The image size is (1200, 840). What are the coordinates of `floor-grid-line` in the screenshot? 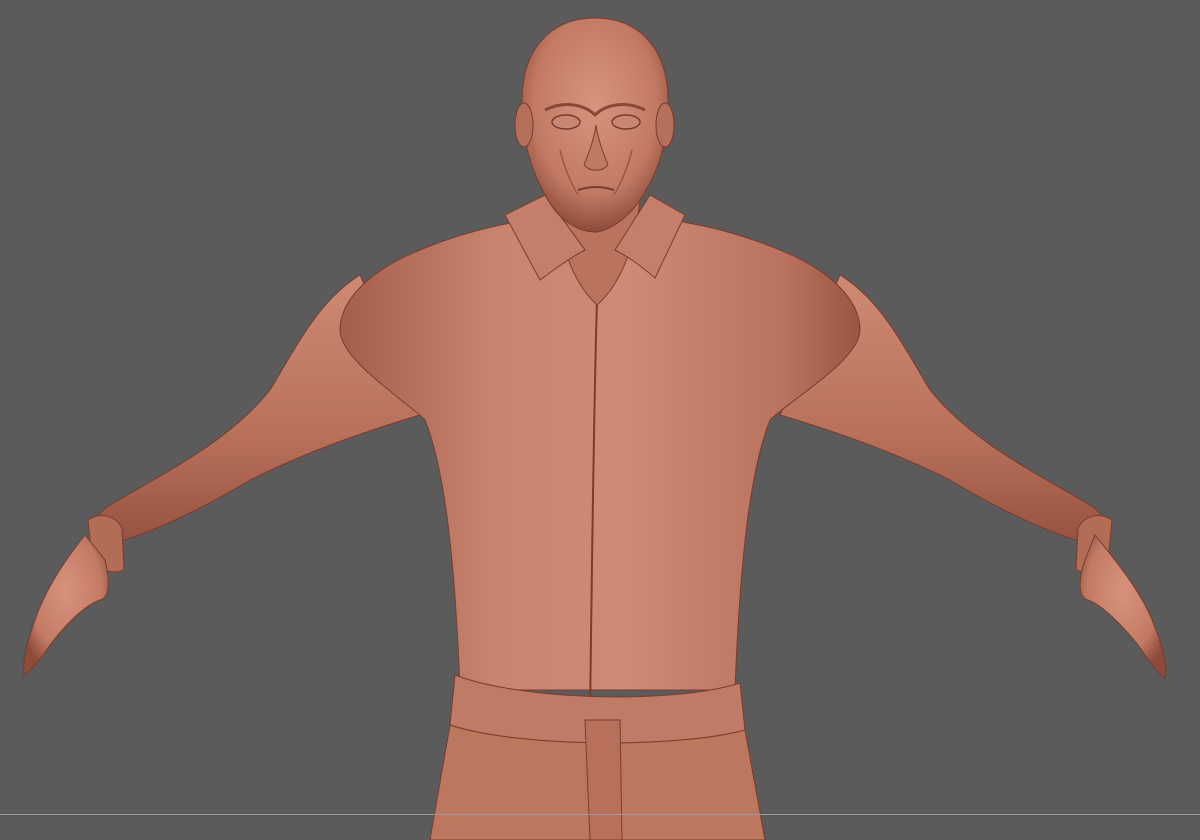 It's located at (600, 814).